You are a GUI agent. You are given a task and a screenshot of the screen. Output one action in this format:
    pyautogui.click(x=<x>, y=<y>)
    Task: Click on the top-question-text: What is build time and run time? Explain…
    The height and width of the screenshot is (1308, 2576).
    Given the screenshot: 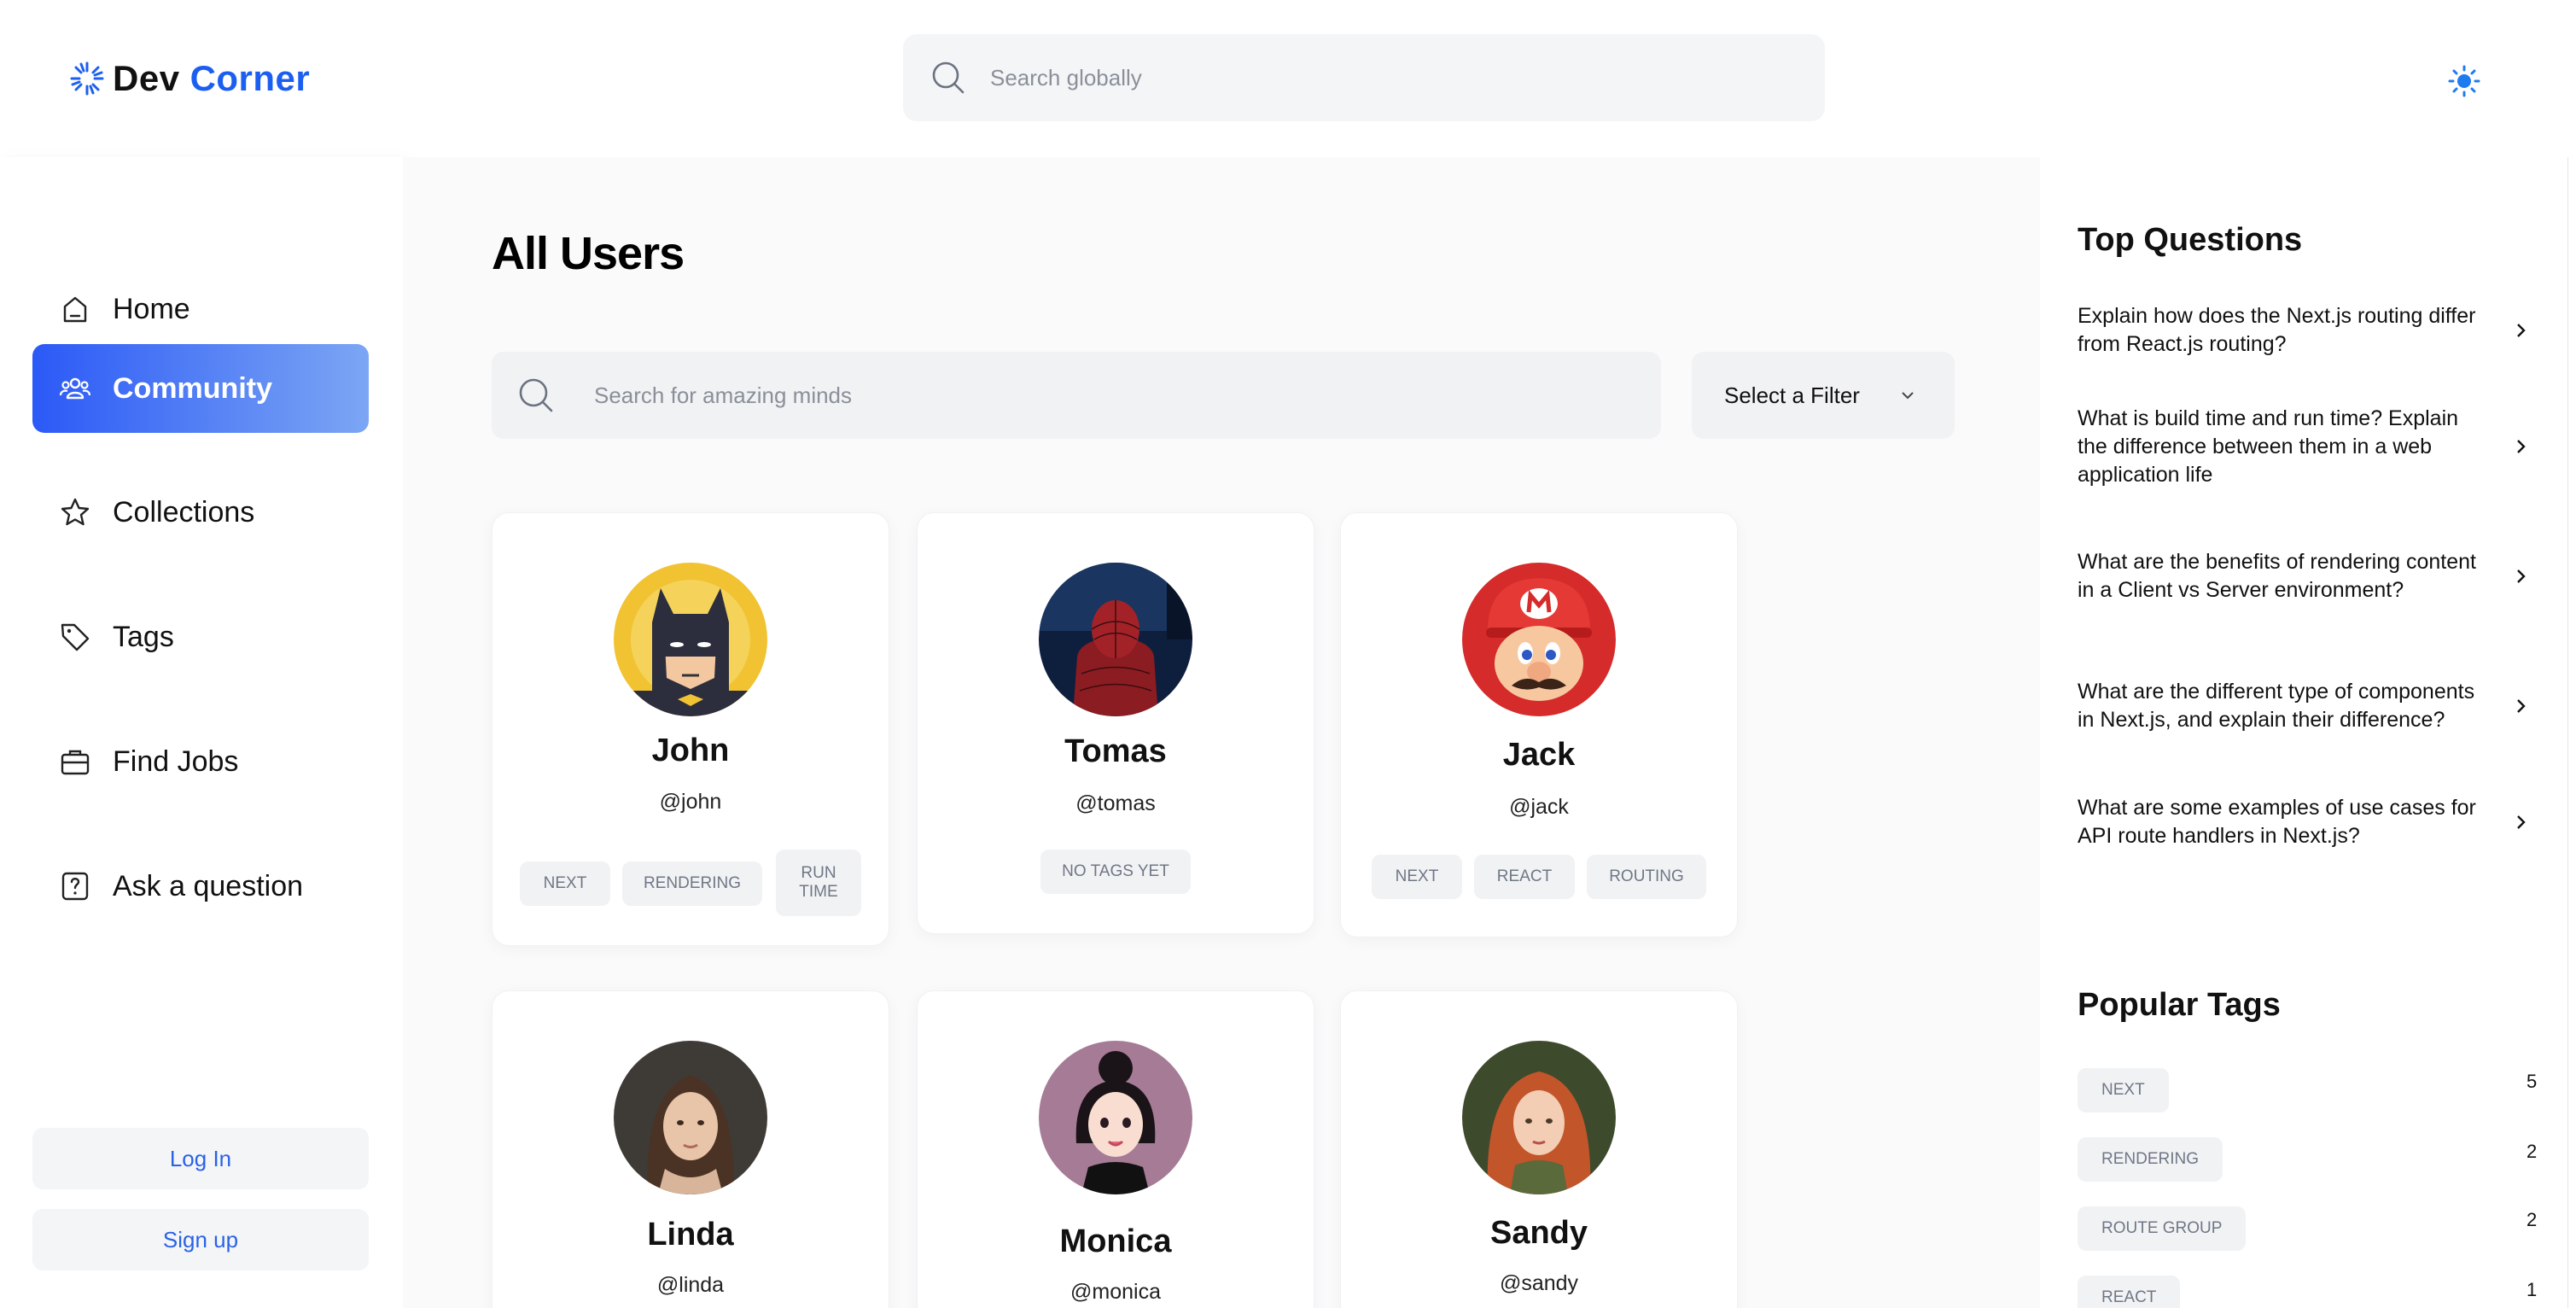 What is the action you would take?
    pyautogui.click(x=2268, y=446)
    